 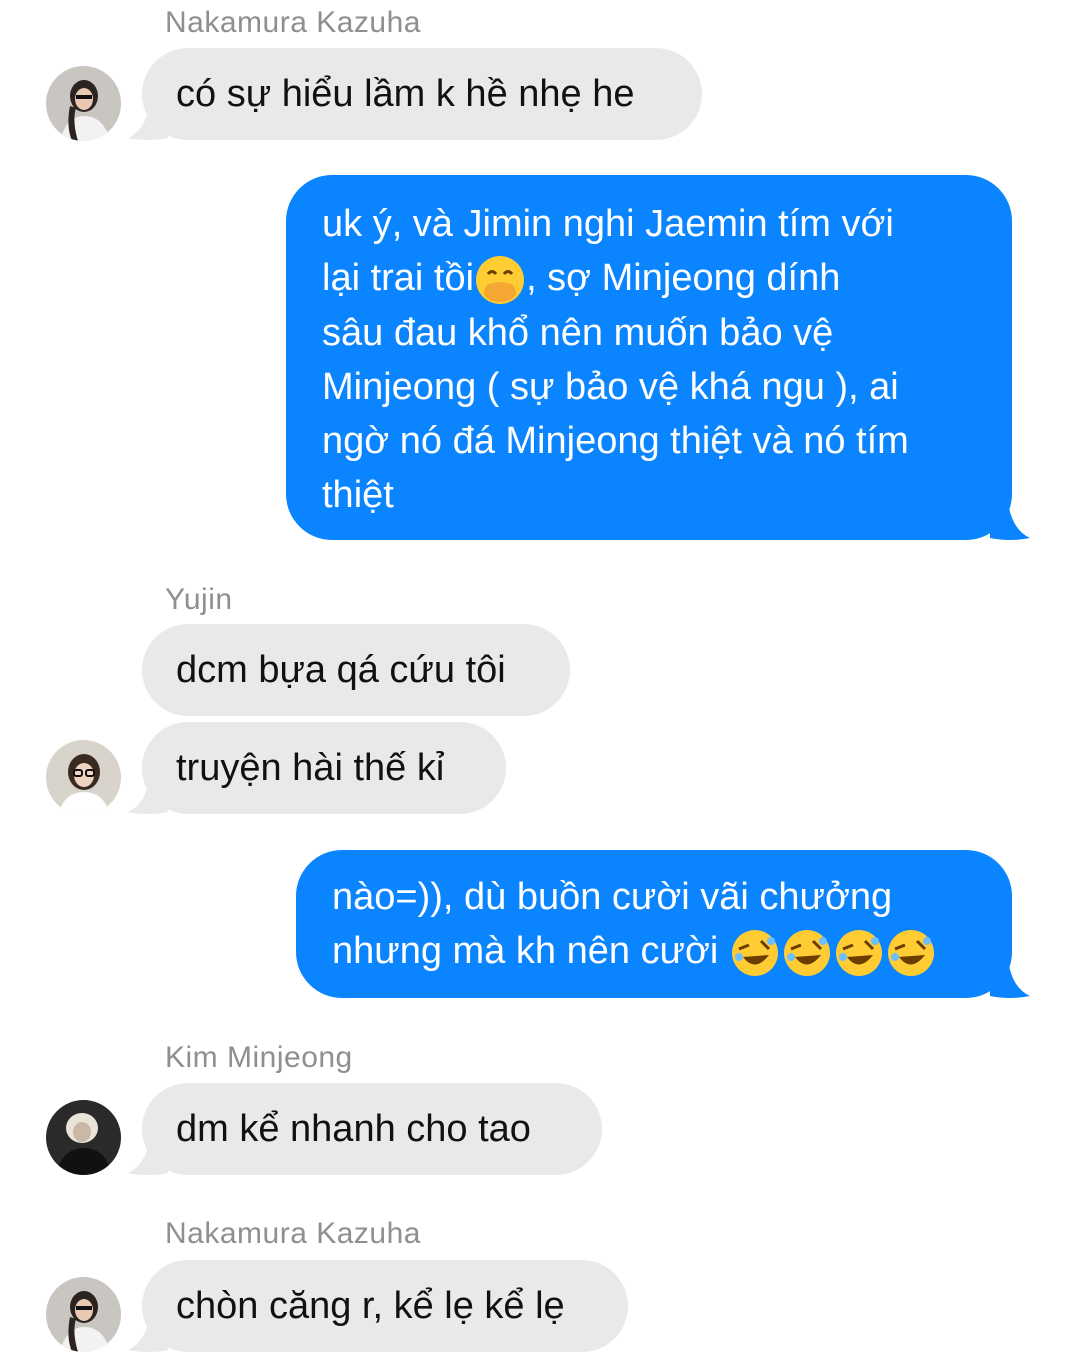 I want to click on message-bubble-incoming: dcm bựa qá cứu tôi, so click(x=356, y=670).